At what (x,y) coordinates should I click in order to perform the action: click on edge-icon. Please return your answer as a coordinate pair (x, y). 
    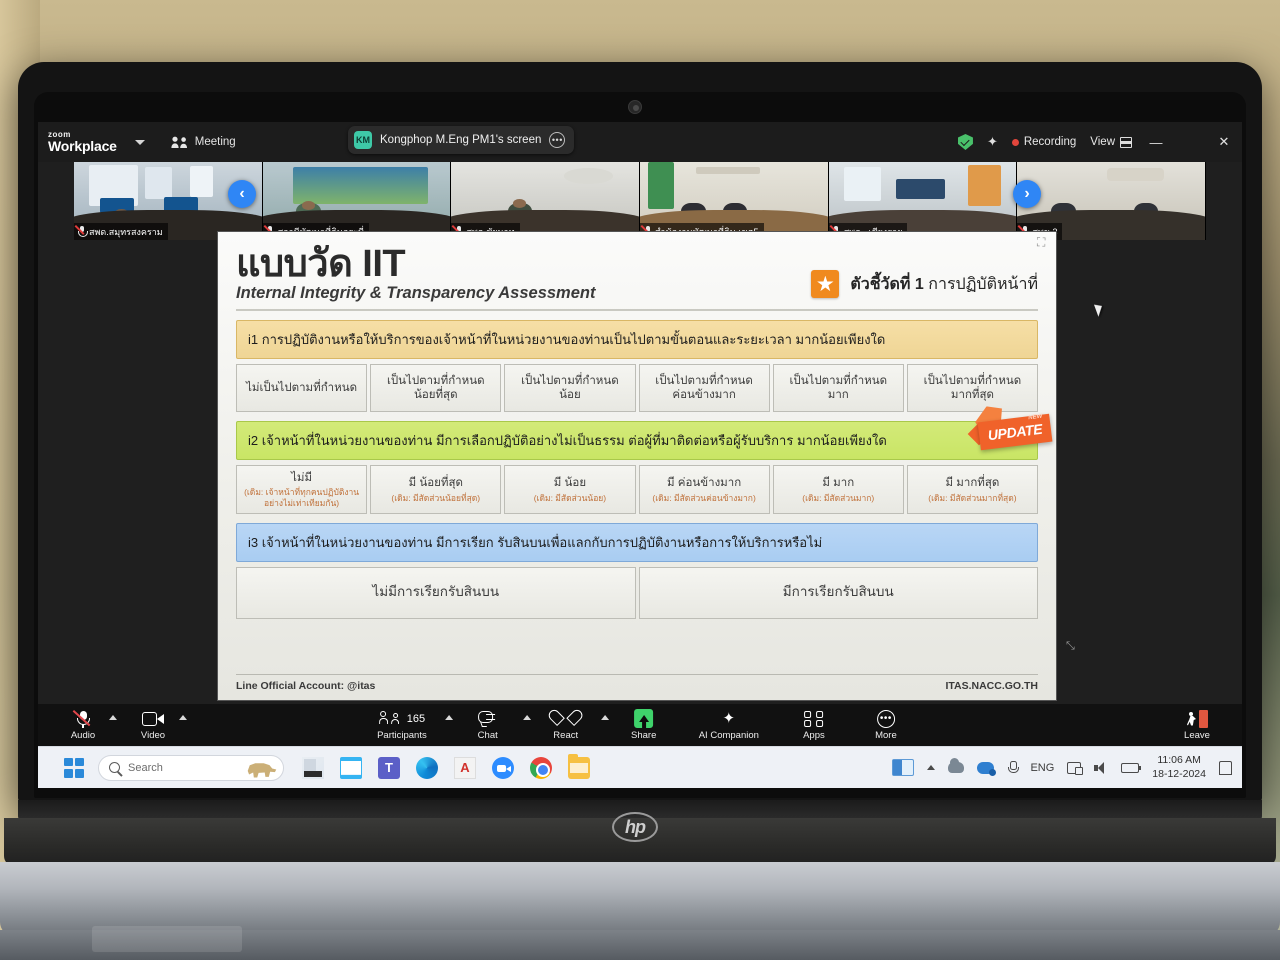
    Looking at the image, I should click on (427, 767).